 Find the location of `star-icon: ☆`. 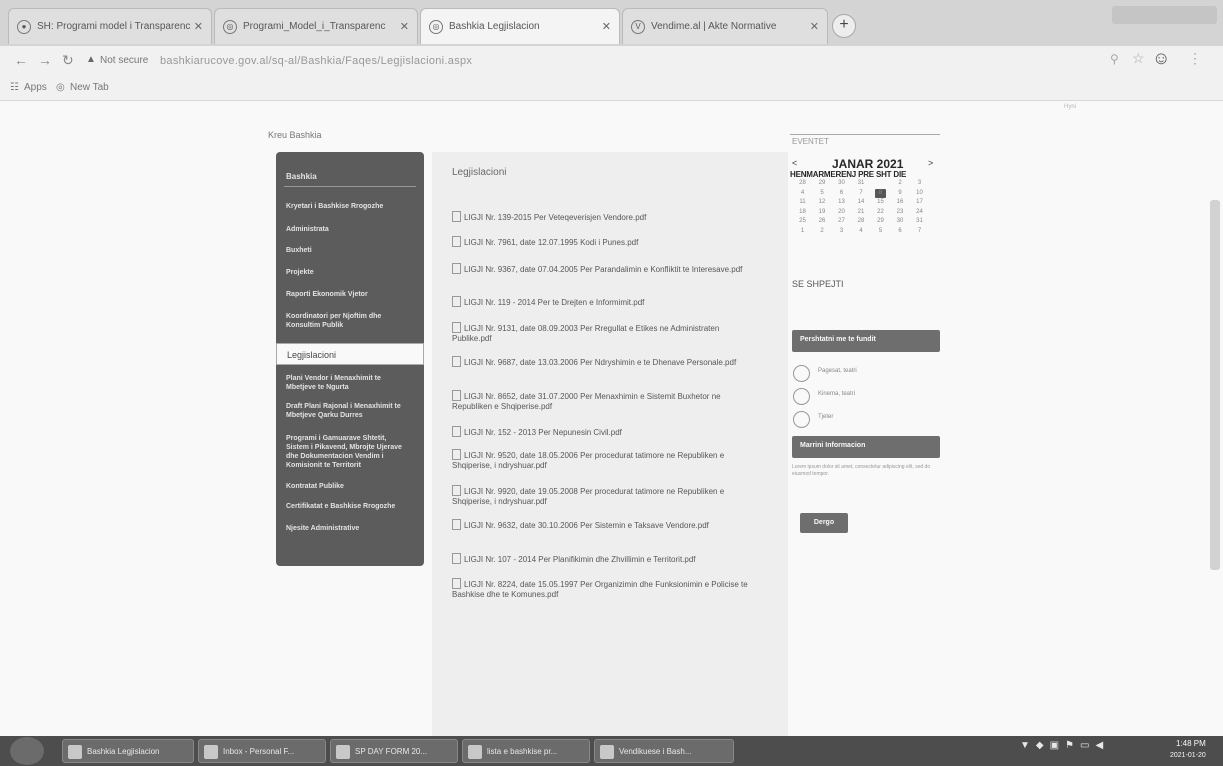

star-icon: ☆ is located at coordinates (1138, 58).